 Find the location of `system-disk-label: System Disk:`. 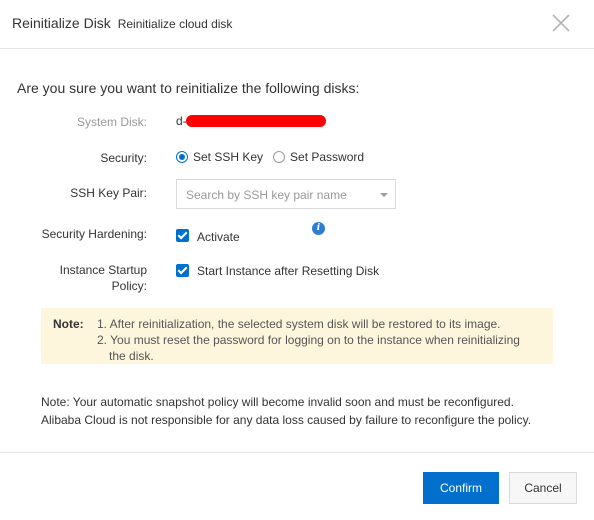

system-disk-label: System Disk: is located at coordinates (111, 122).